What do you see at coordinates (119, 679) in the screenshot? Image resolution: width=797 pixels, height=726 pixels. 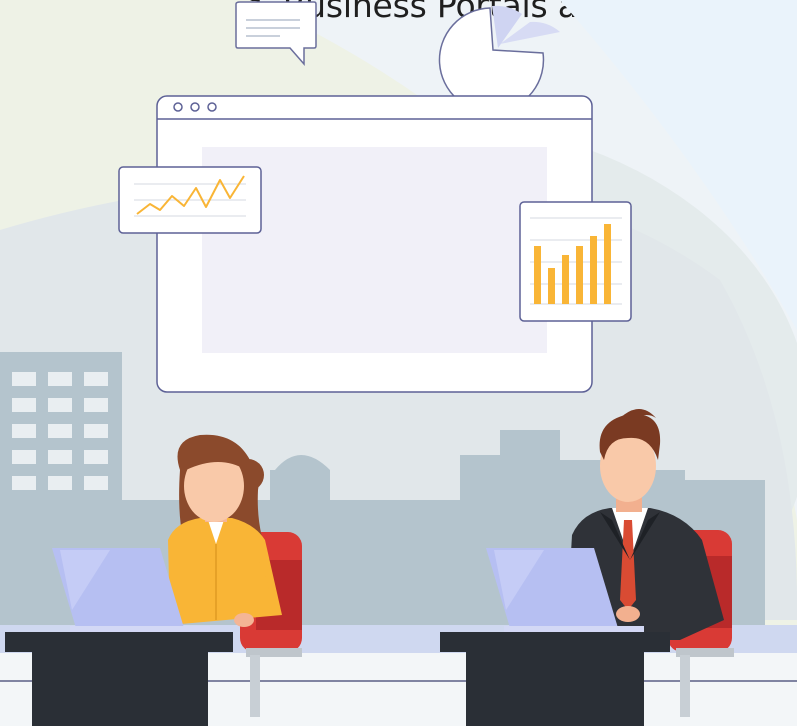 I see `woman-desk` at bounding box center [119, 679].